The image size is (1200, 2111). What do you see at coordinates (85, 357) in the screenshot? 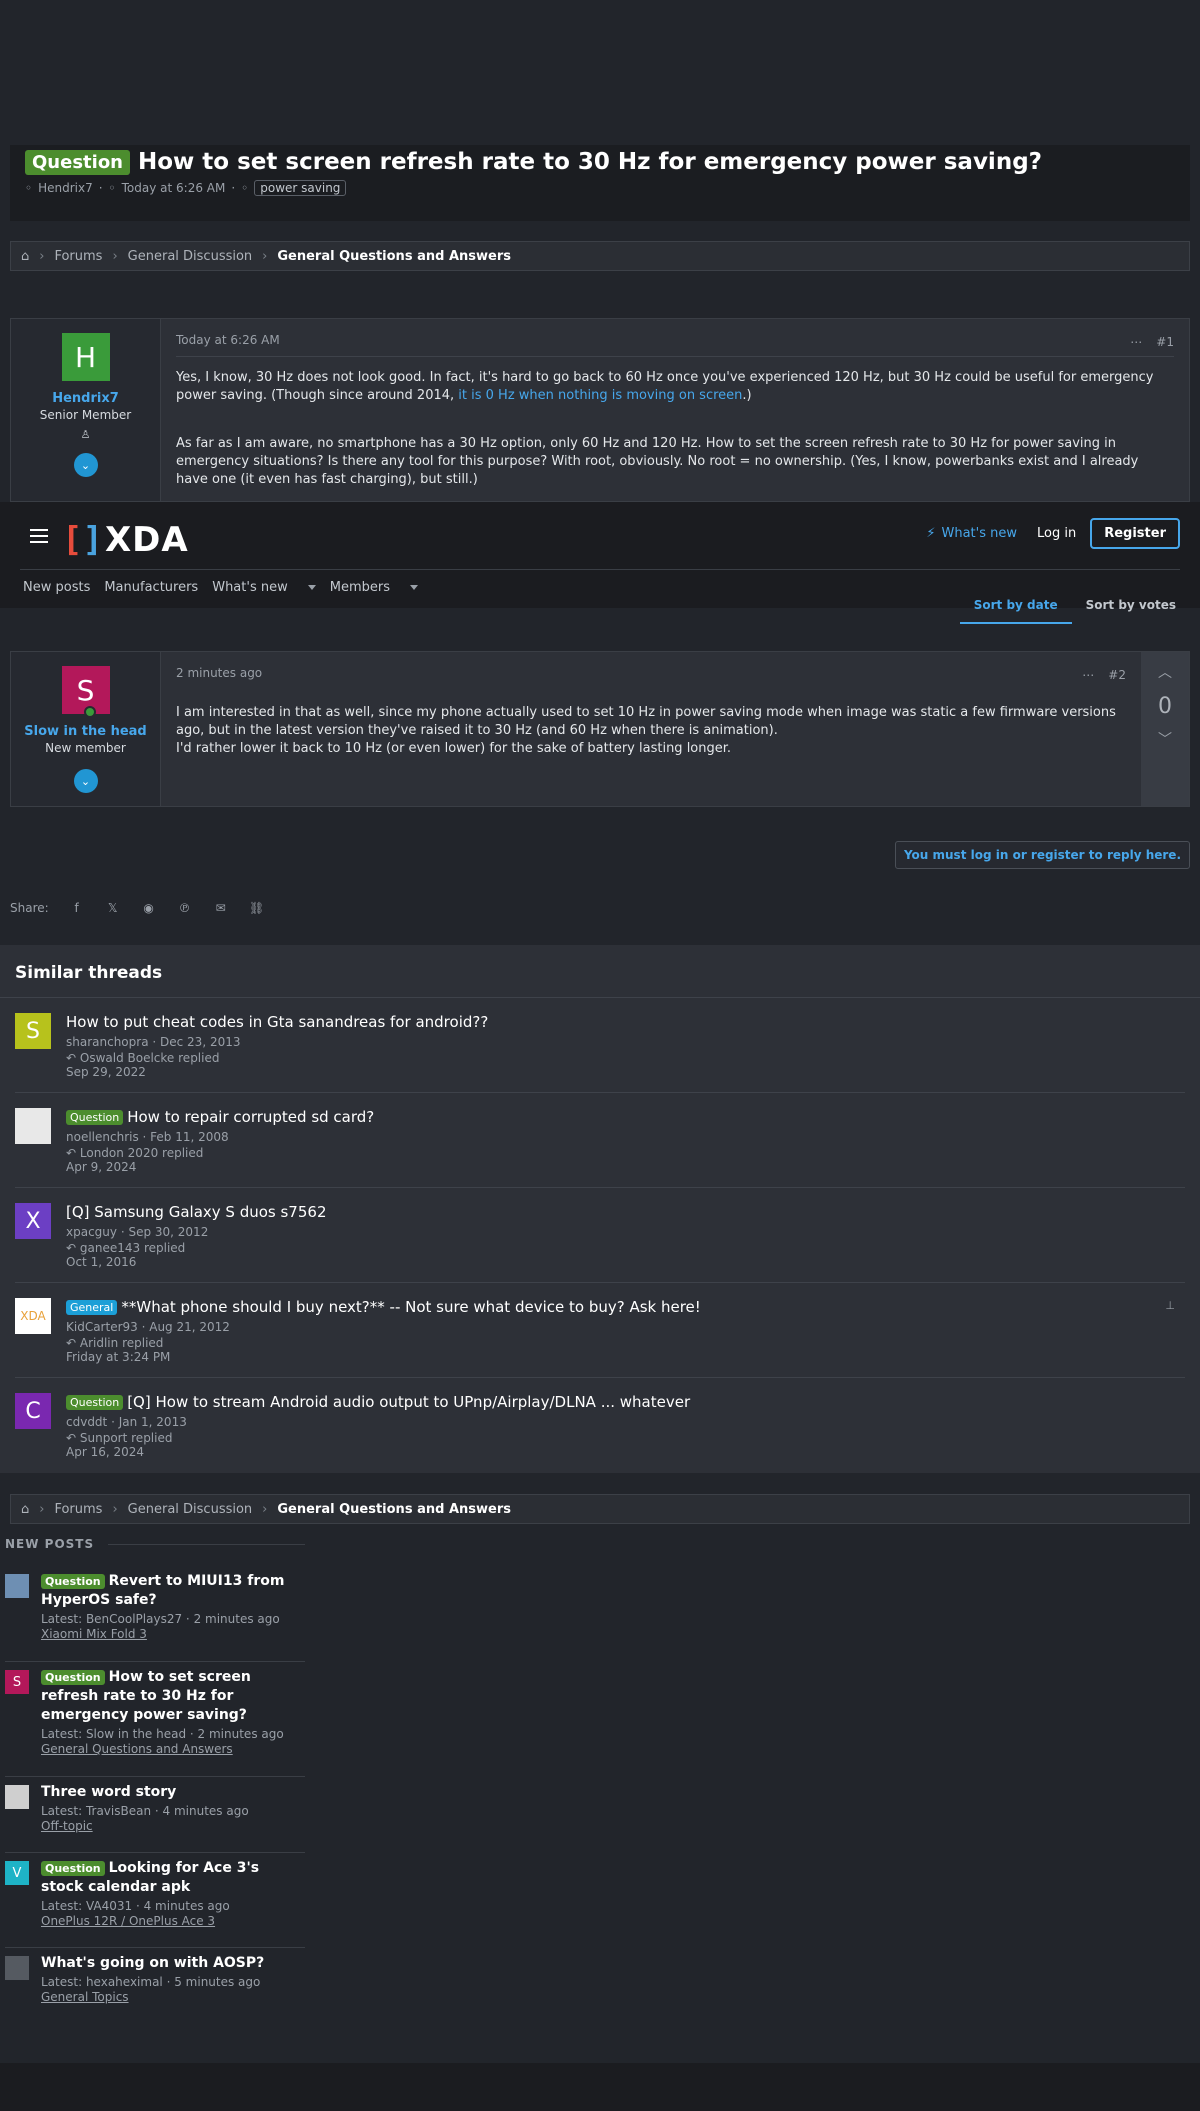
I see `avatar: H` at bounding box center [85, 357].